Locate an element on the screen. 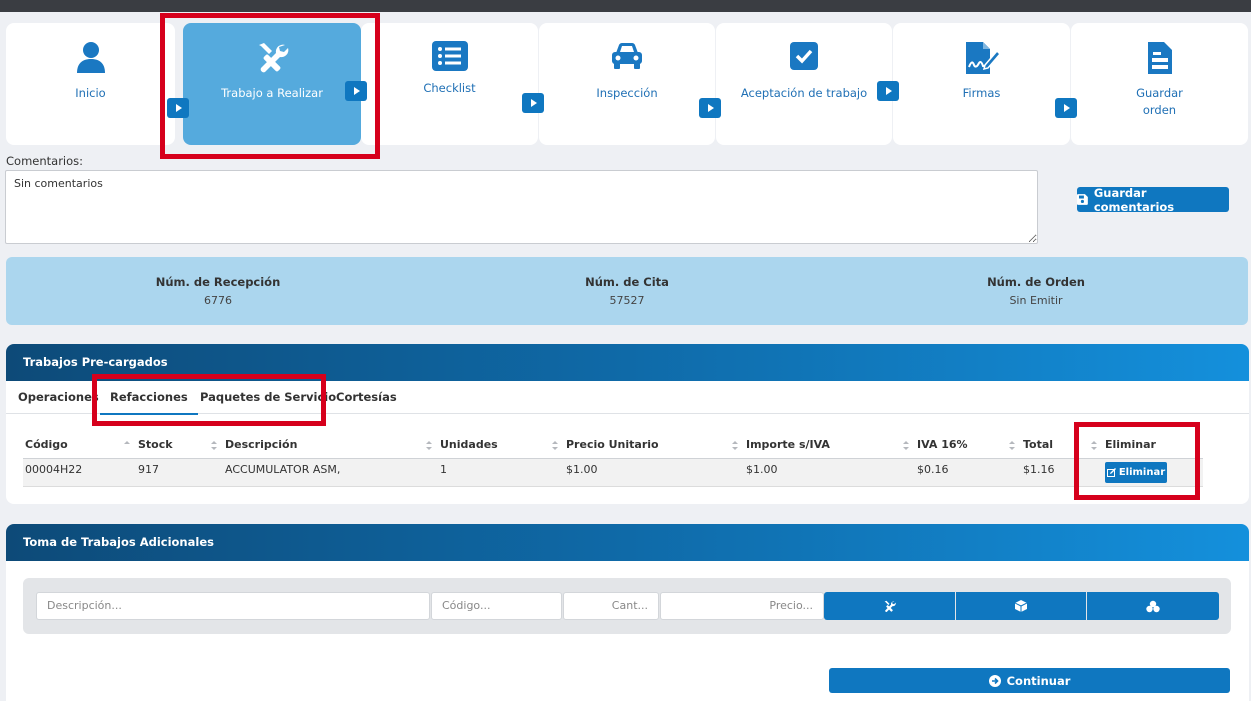 The image size is (1251, 701). col-precio-unitario: Precio Unitario is located at coordinates (612, 445).